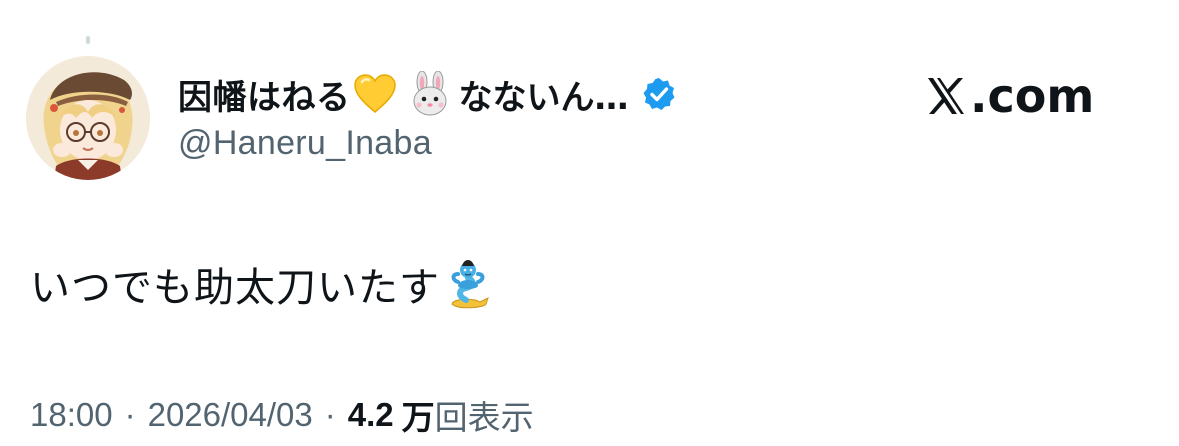 The width and height of the screenshot is (1179, 446). What do you see at coordinates (264, 94) in the screenshot?
I see `author-display-name: 因幡はねる` at bounding box center [264, 94].